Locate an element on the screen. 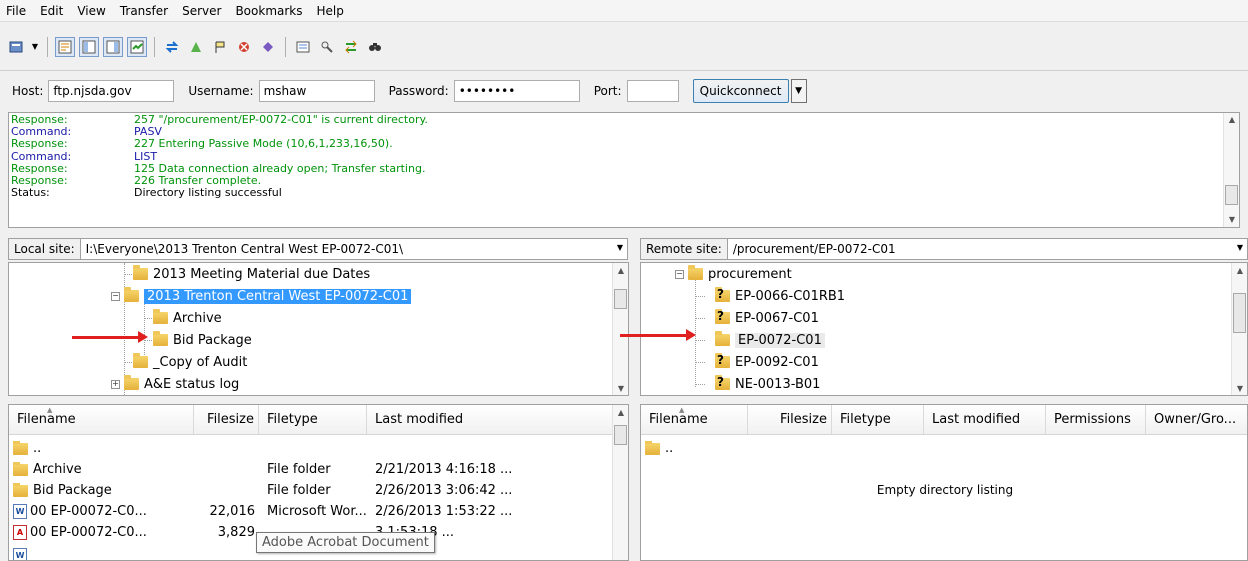 The image size is (1248, 561). site-manager-icon is located at coordinates (16, 47).